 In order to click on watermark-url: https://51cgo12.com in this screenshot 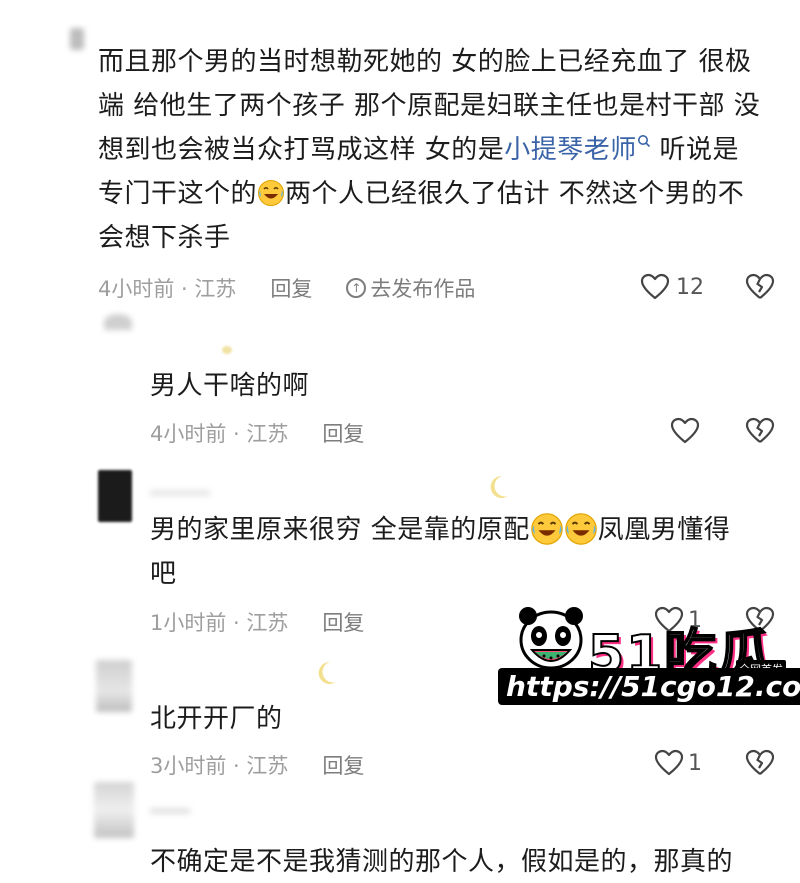, I will do `click(649, 686)`.